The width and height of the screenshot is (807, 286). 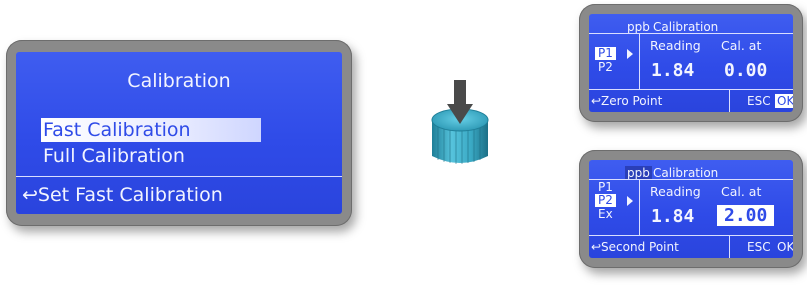 I want to click on menu-item-full-calibration: Full Calibration, so click(x=114, y=156).